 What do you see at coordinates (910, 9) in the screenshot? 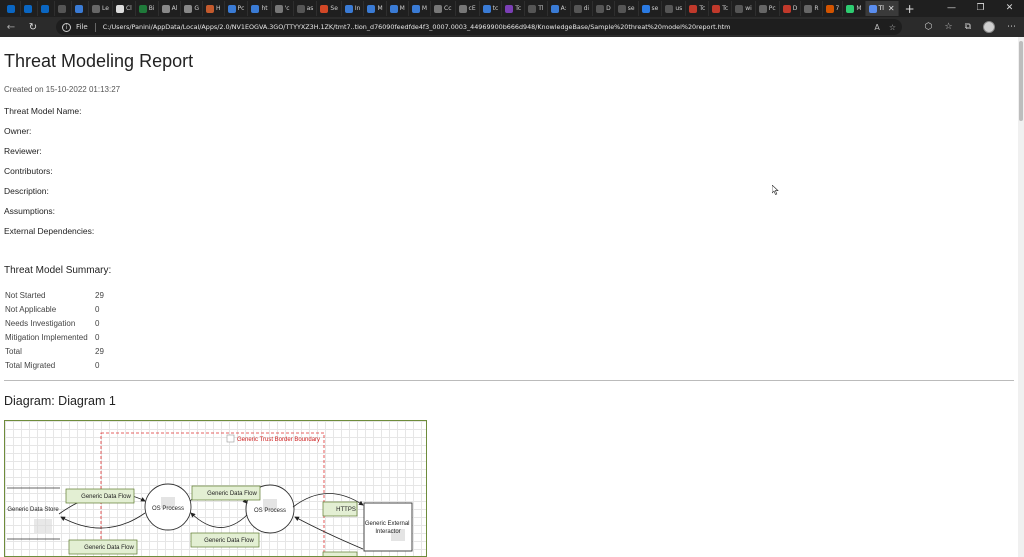
I see `new-tab-button: +` at bounding box center [910, 9].